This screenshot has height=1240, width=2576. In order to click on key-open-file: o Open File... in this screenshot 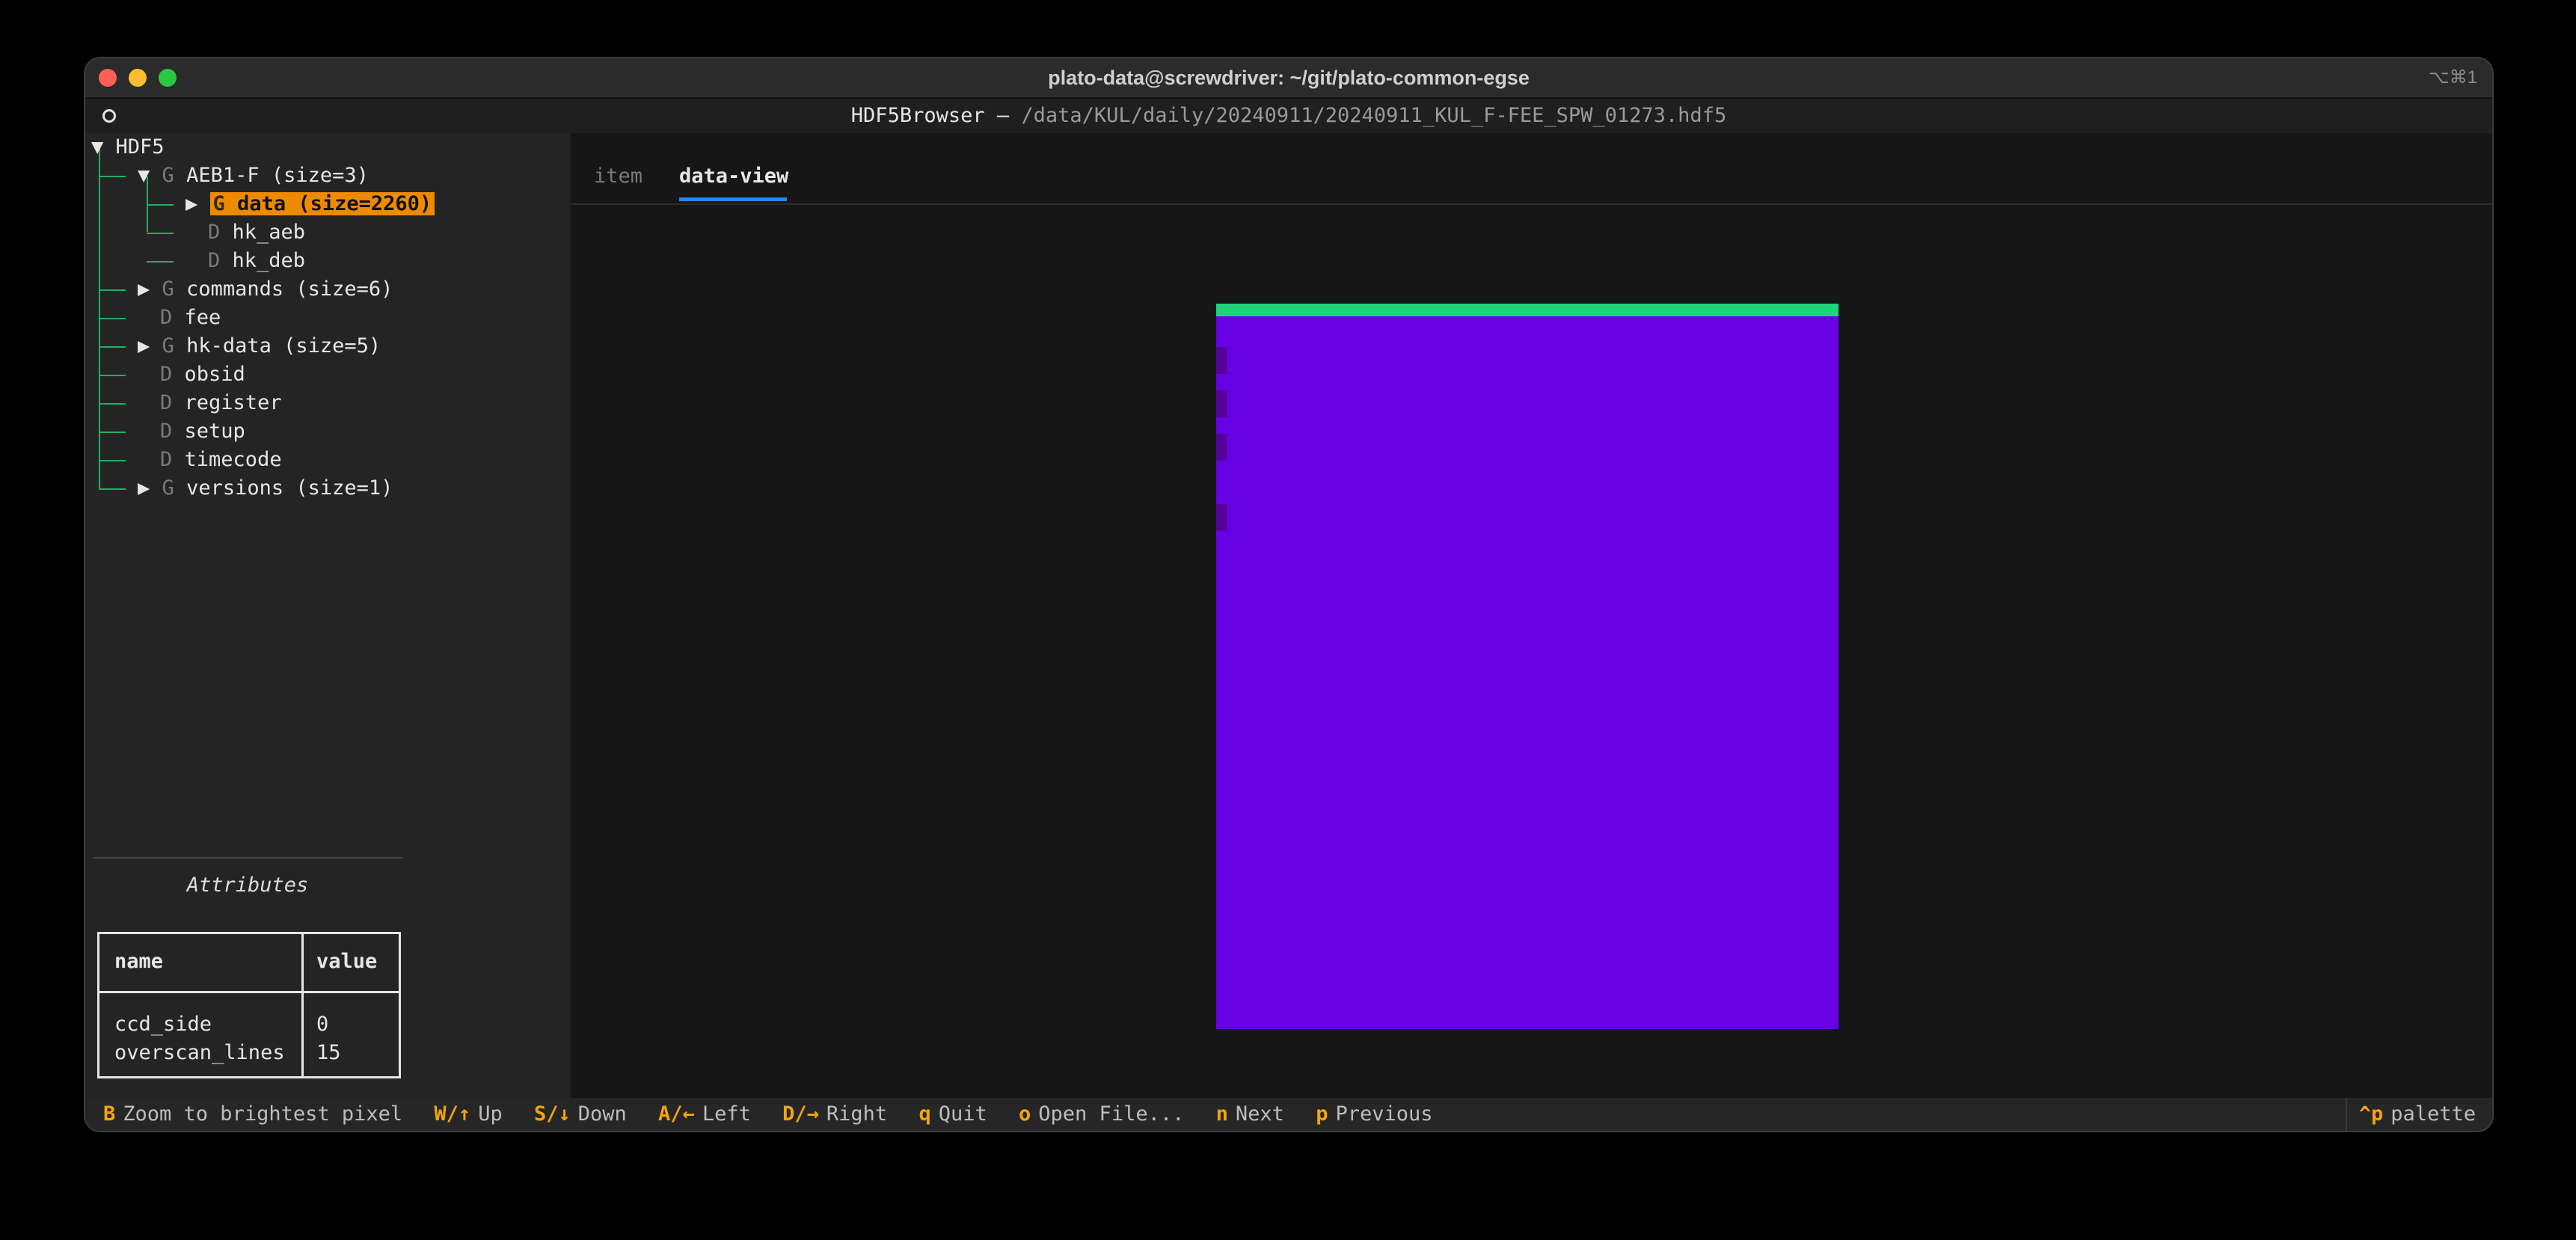, I will do `click(1101, 1114)`.